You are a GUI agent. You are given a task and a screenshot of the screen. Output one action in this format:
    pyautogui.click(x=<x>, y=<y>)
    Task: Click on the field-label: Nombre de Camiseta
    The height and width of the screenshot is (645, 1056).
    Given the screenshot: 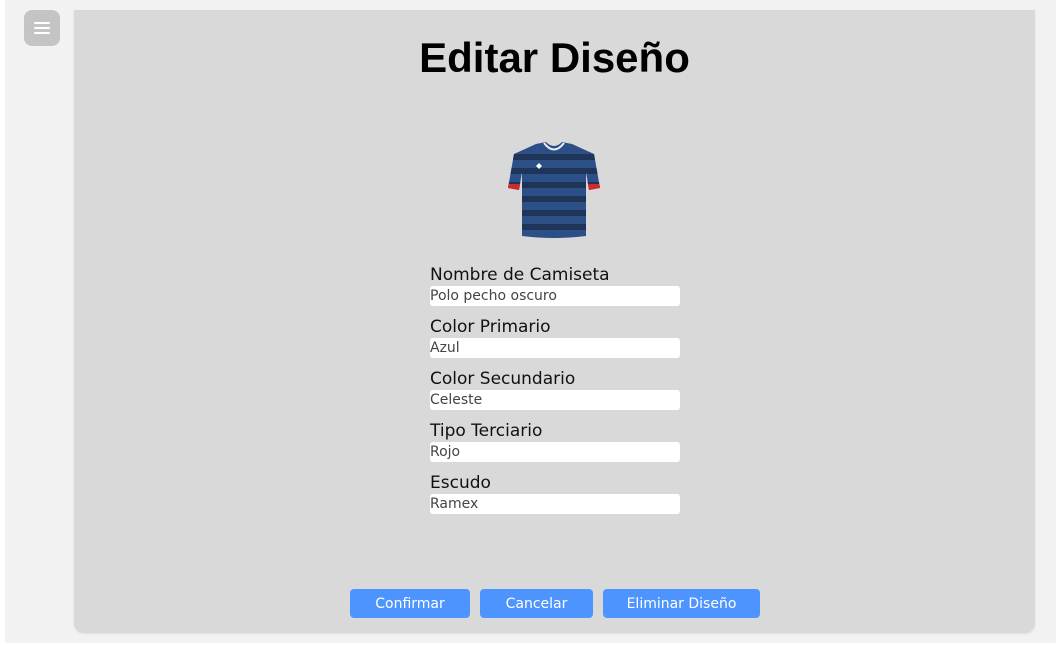 What is the action you would take?
    pyautogui.click(x=520, y=275)
    